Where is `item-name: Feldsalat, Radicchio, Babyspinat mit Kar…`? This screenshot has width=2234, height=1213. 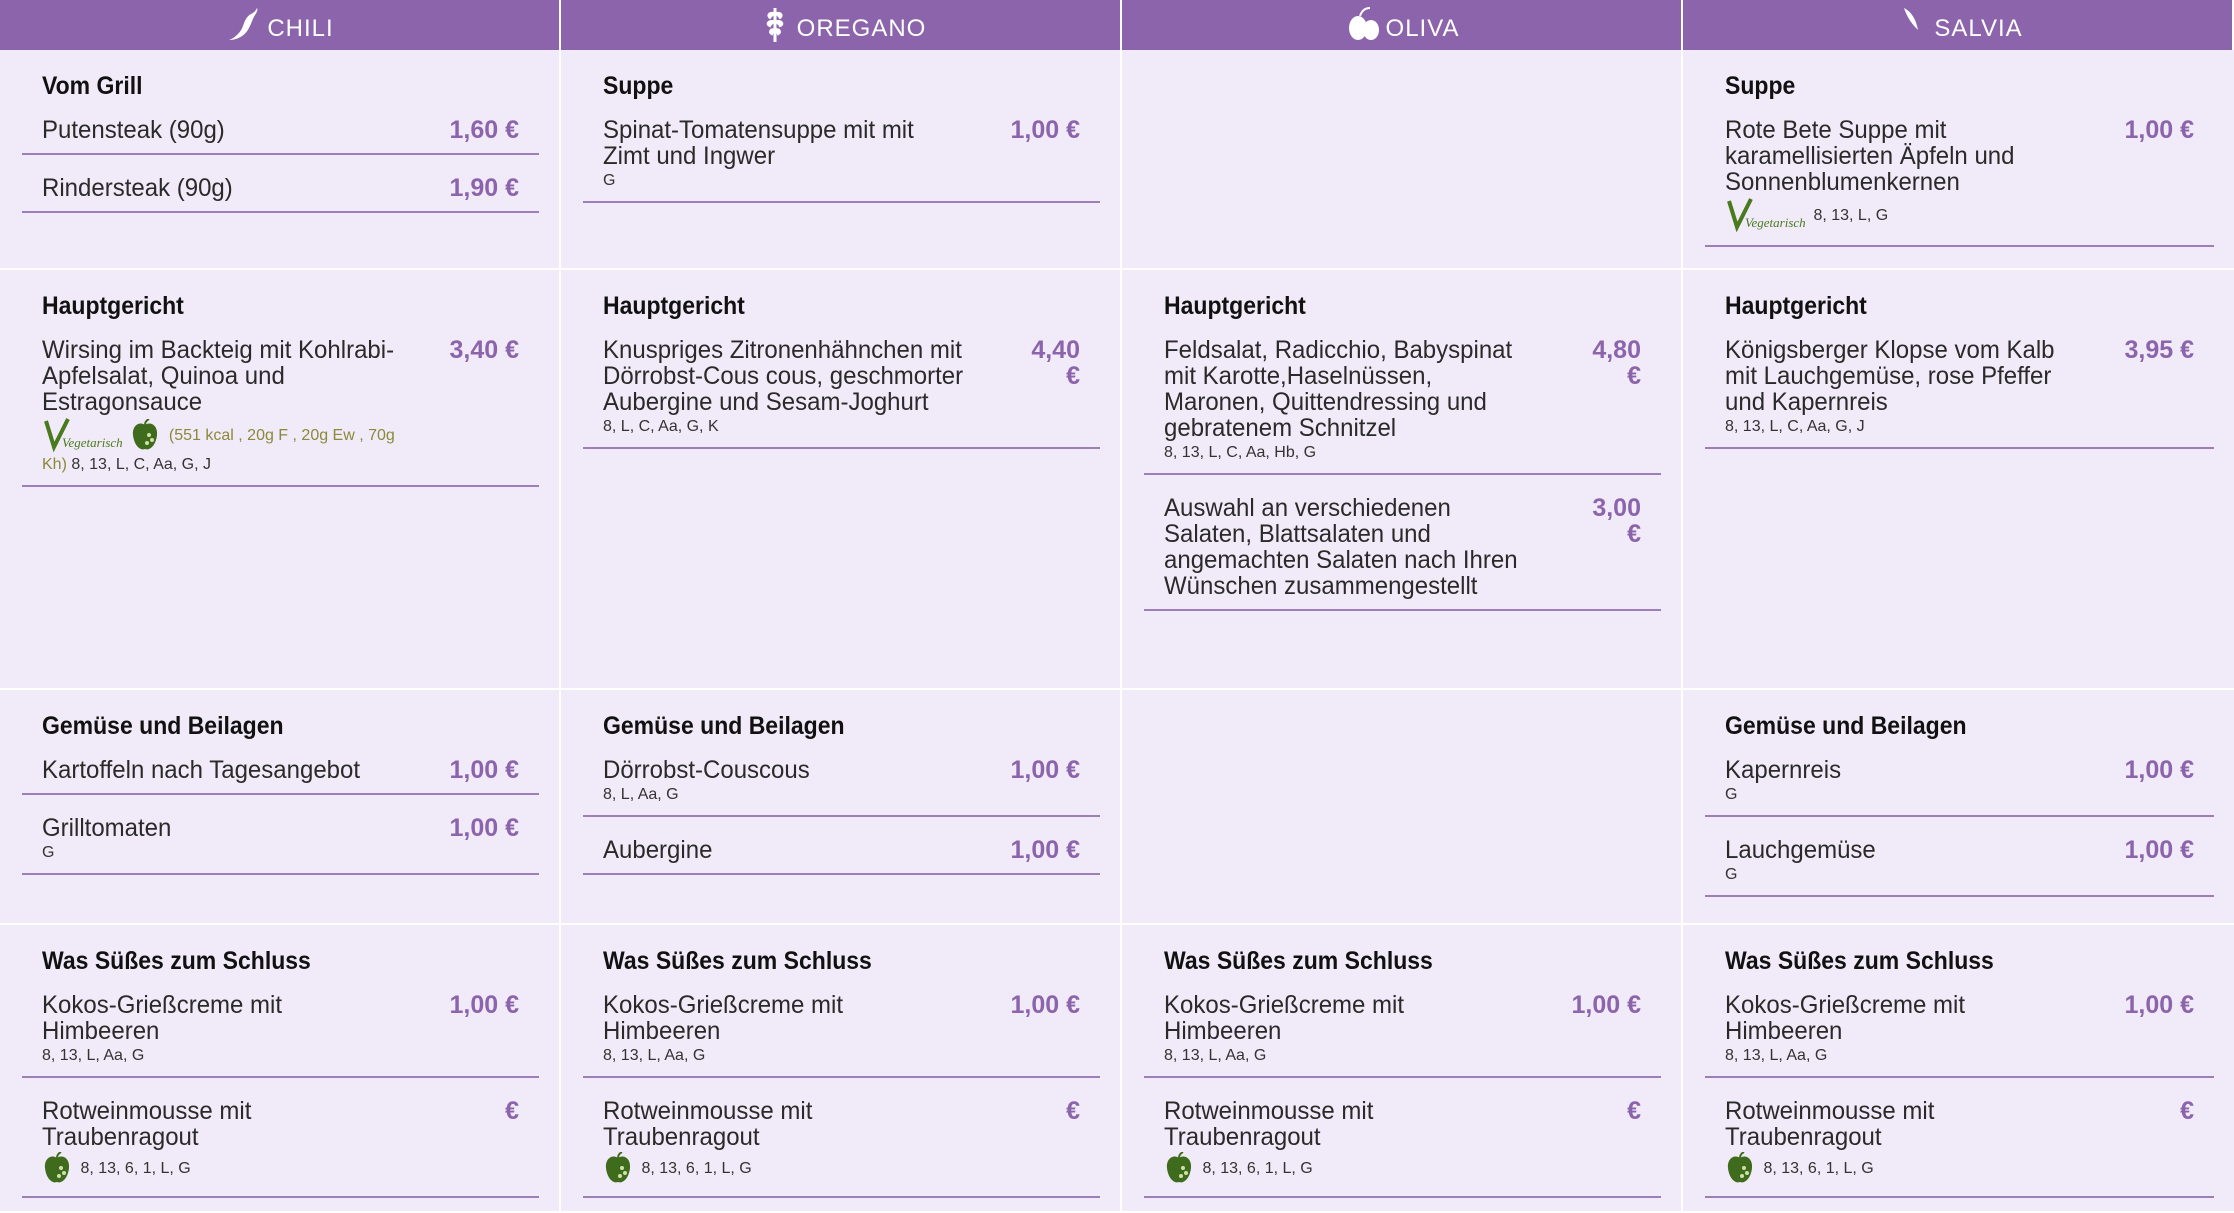
item-name: Feldsalat, Radicchio, Babyspinat mit Kar… is located at coordinates (1338, 389).